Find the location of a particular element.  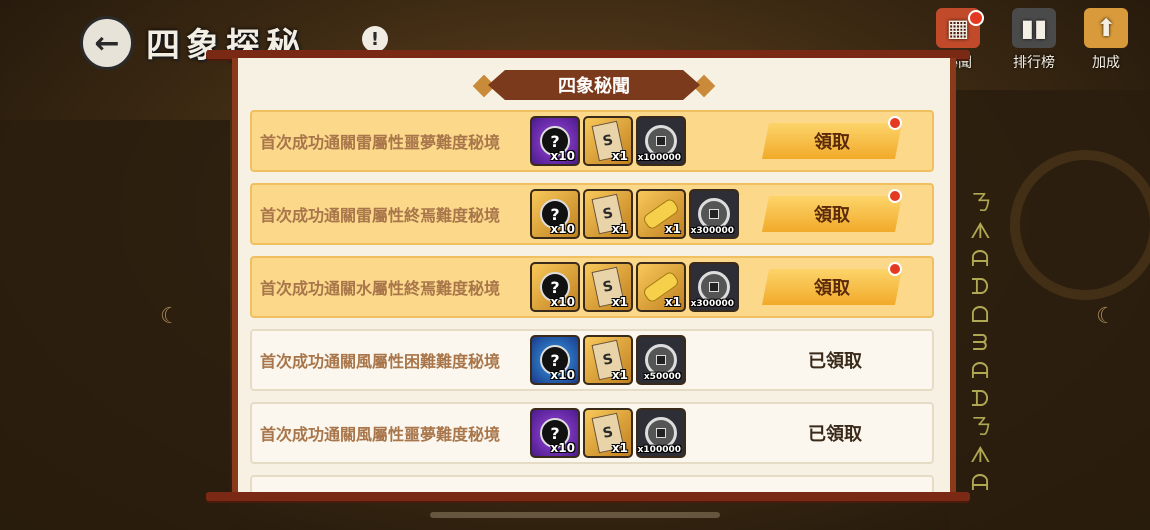

reward-condition-text: 首次成功通關雷屬性終焉難度秘境 is located at coordinates (380, 215).